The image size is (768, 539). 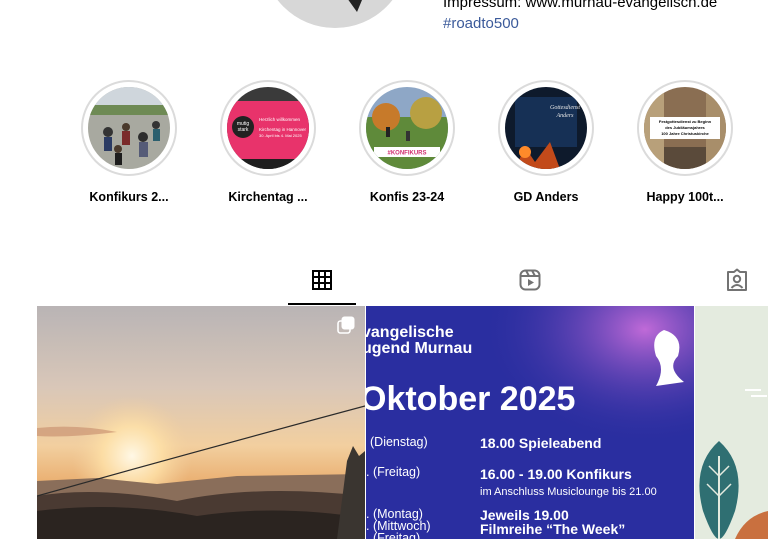 What do you see at coordinates (580, 5) in the screenshot?
I see `bio-impressum: Impressum: www.murnau-evangelisch.de` at bounding box center [580, 5].